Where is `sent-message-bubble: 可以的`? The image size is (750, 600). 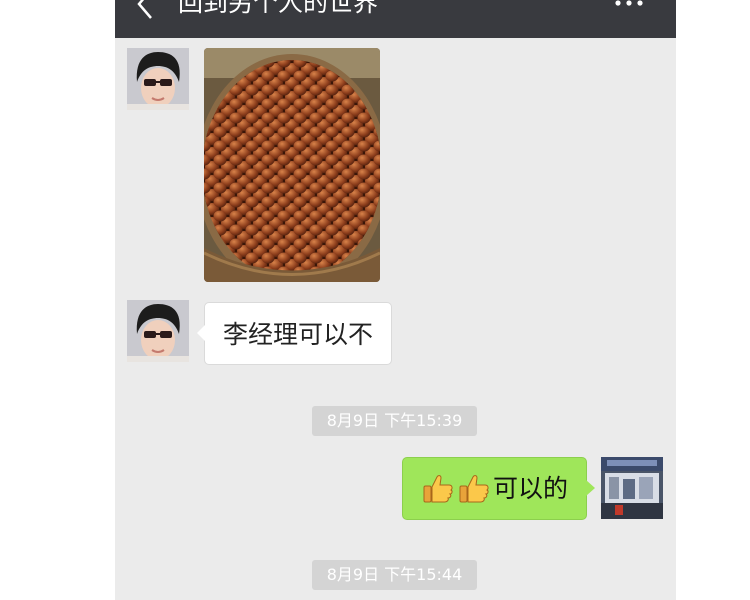
sent-message-bubble: 可以的 is located at coordinates (498, 488).